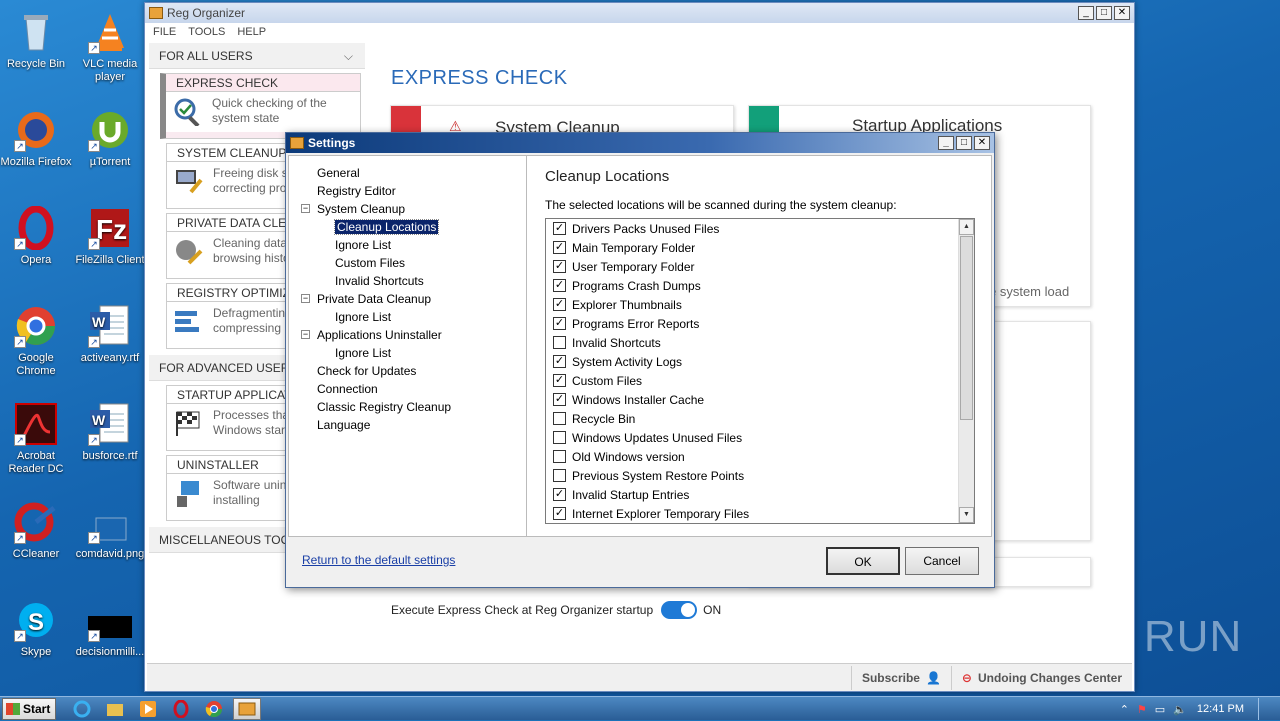 This screenshot has height=721, width=1280. What do you see at coordinates (413, 209) in the screenshot?
I see `tree-item: − System Cleanup` at bounding box center [413, 209].